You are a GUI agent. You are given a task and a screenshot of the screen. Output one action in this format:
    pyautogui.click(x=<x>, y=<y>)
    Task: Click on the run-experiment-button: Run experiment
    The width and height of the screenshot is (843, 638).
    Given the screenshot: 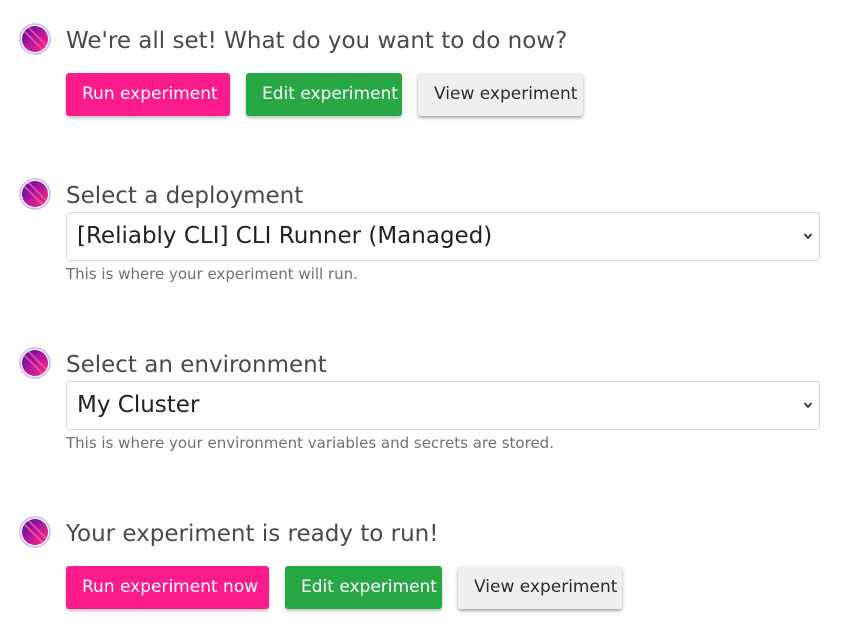 What is the action you would take?
    pyautogui.click(x=148, y=94)
    